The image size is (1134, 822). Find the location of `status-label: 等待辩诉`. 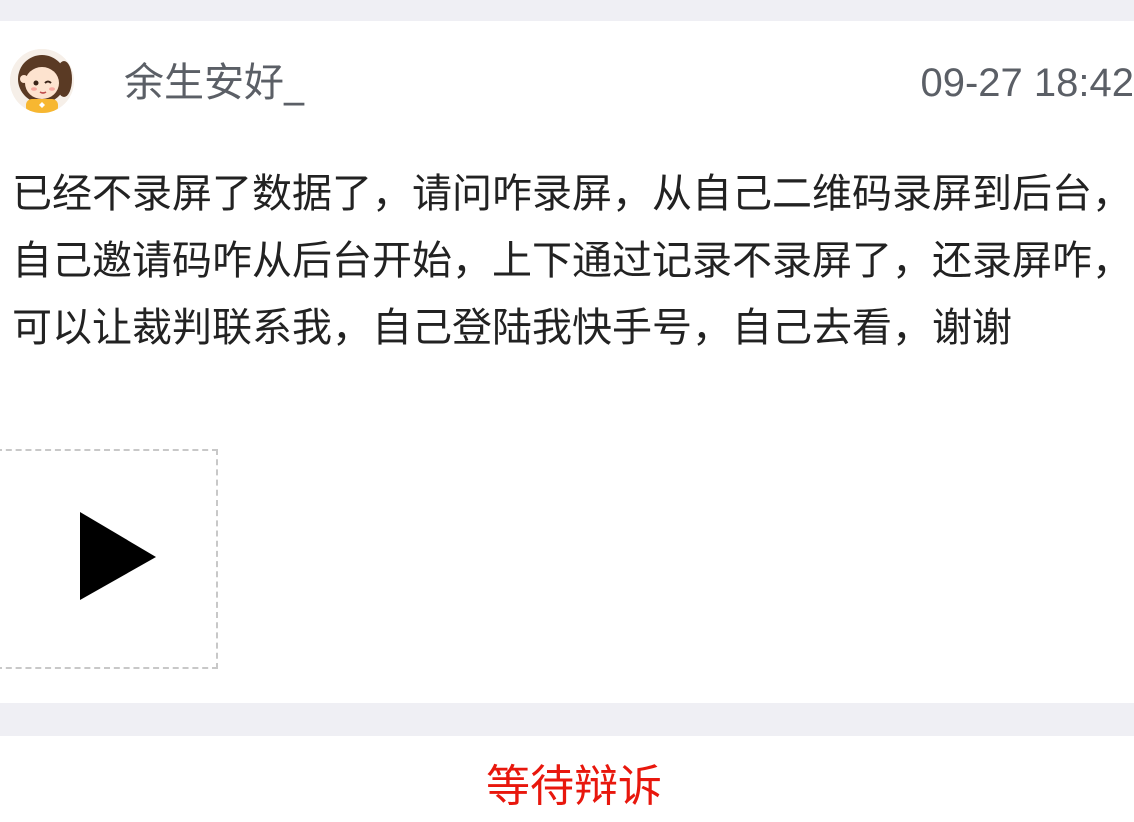

status-label: 等待辩诉 is located at coordinates (574, 786).